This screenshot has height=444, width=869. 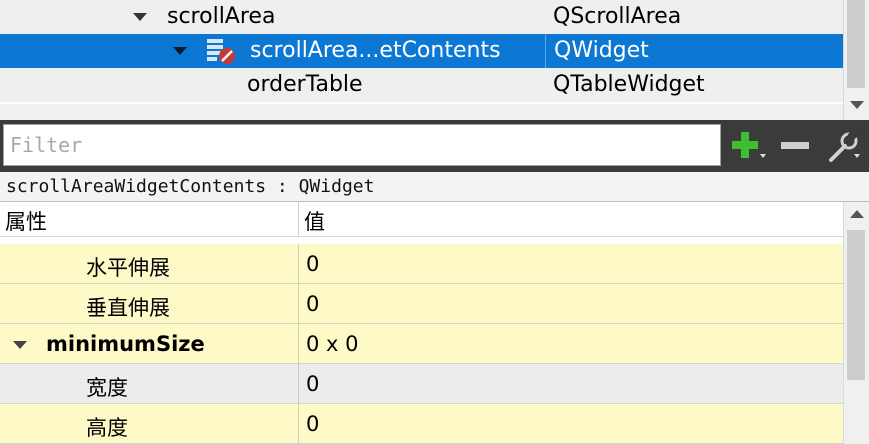 I want to click on scroll-up-arrow-icon, so click(x=857, y=214).